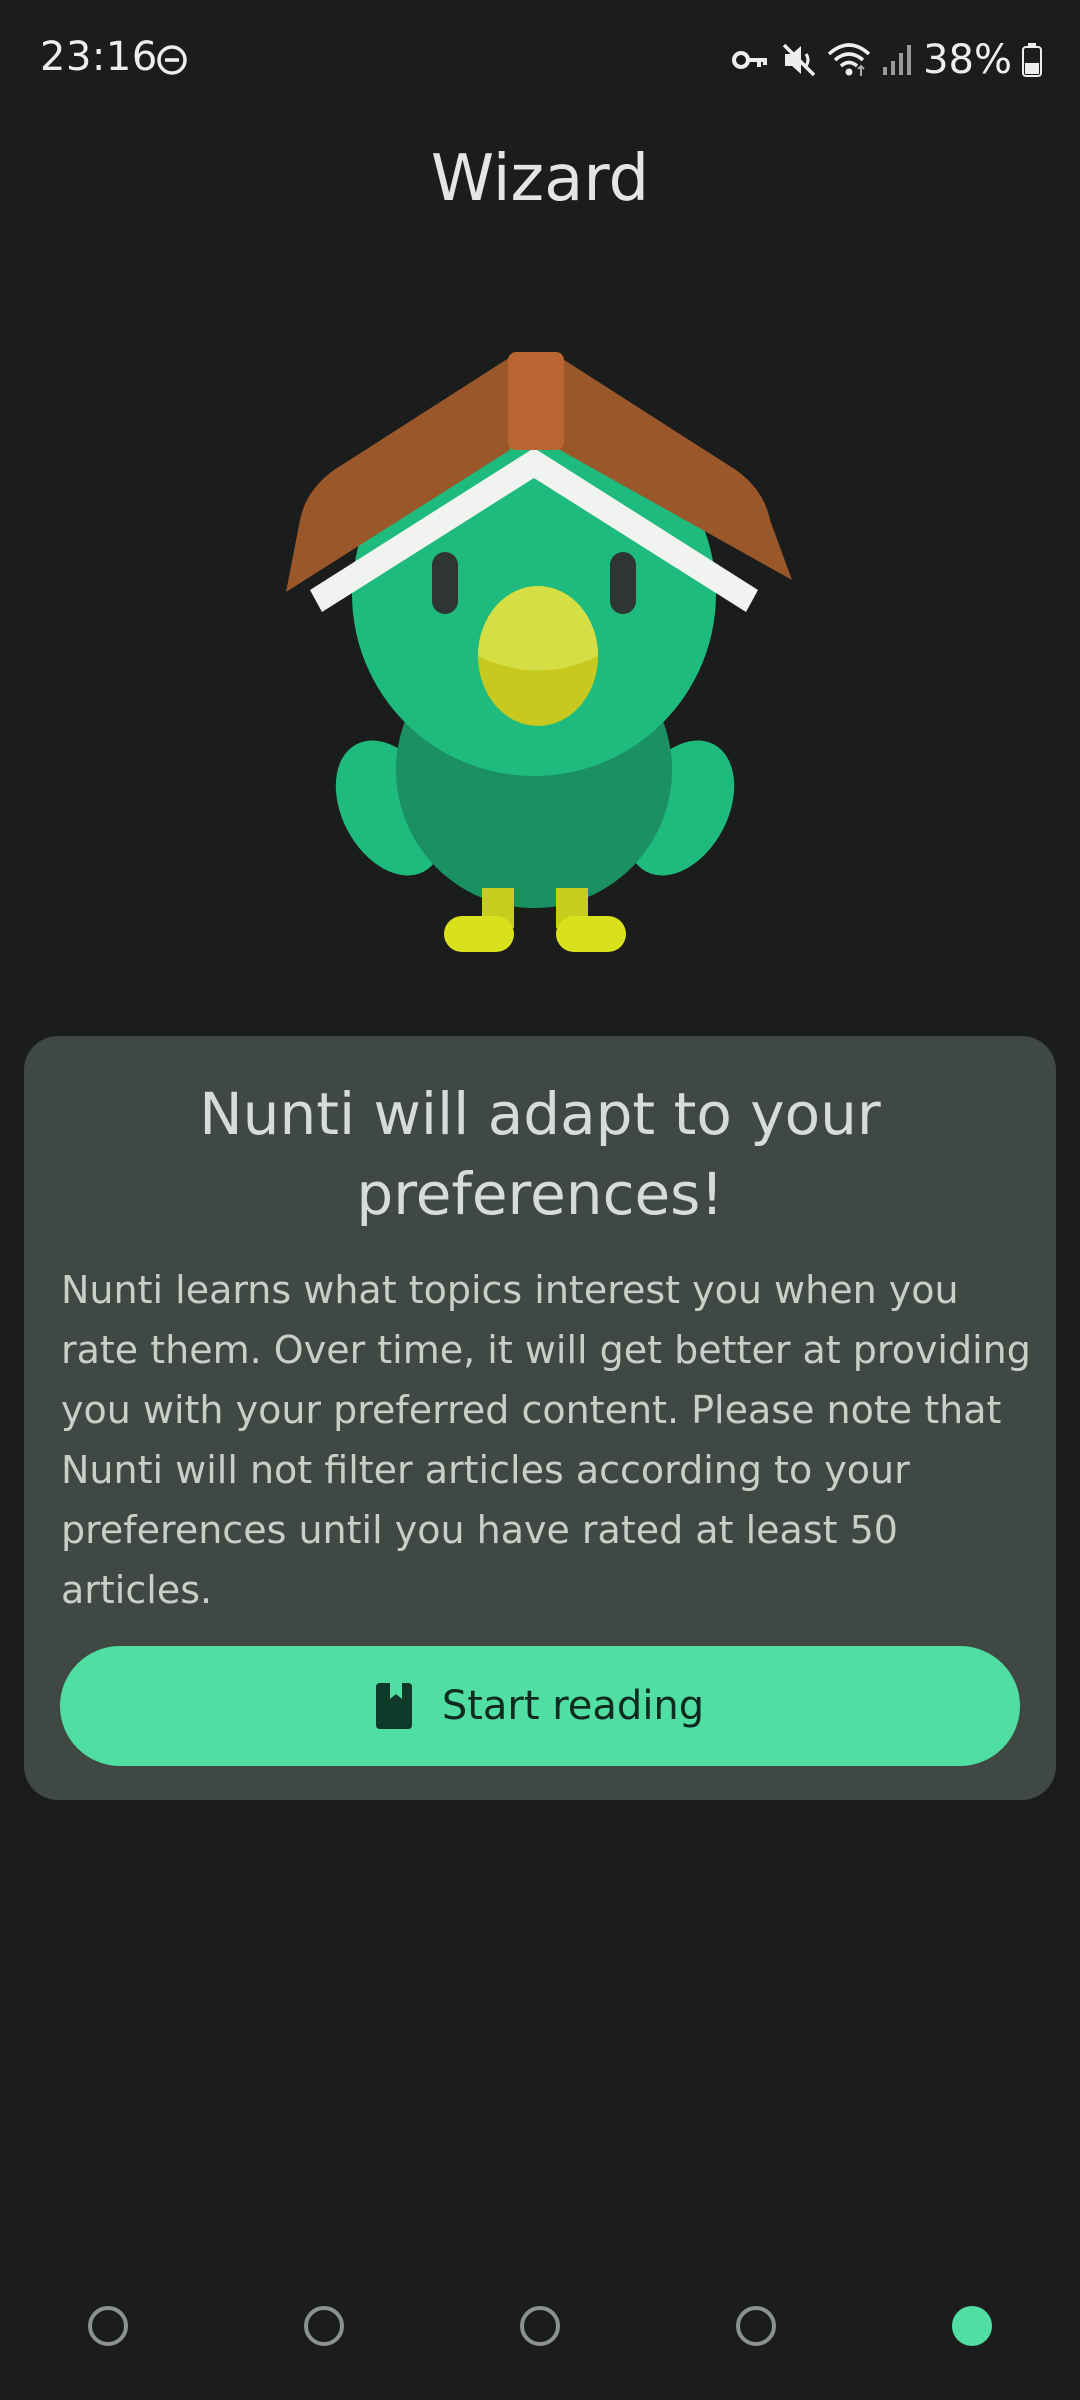  Describe the element at coordinates (897, 60) in the screenshot. I see `signal-icon` at that location.